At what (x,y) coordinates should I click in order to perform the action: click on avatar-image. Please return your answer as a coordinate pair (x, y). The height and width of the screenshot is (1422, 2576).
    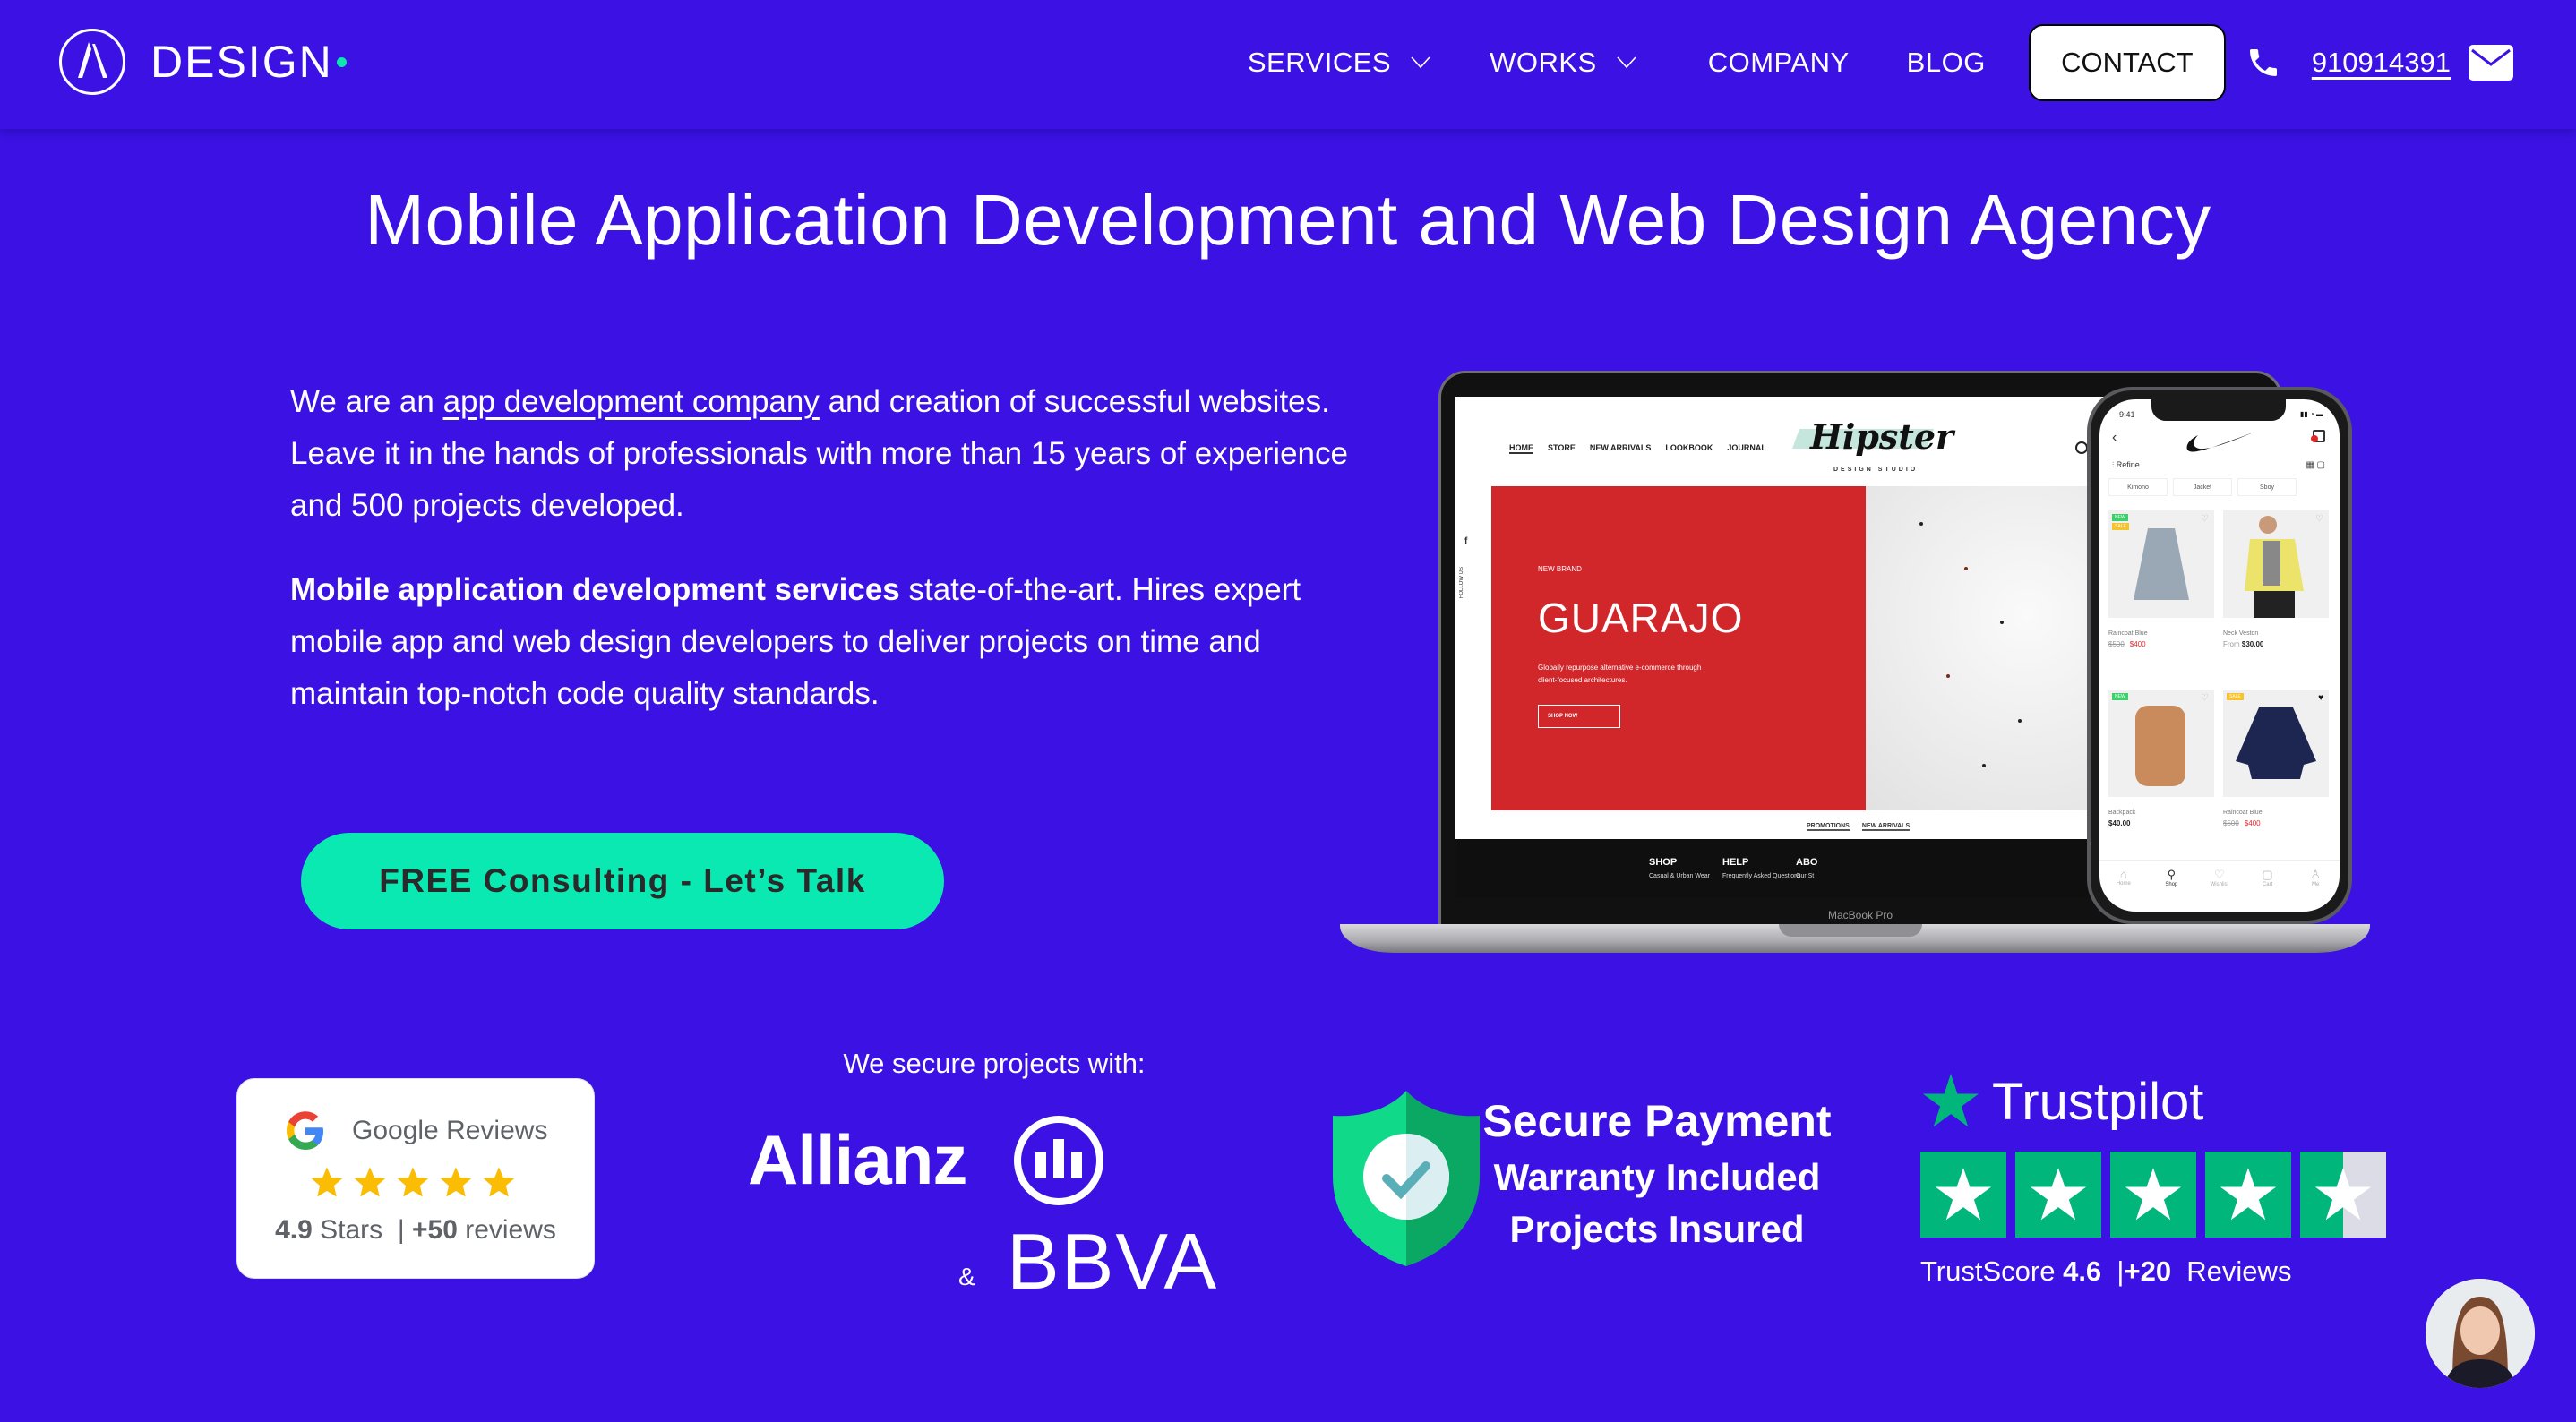
    Looking at the image, I should click on (2480, 1333).